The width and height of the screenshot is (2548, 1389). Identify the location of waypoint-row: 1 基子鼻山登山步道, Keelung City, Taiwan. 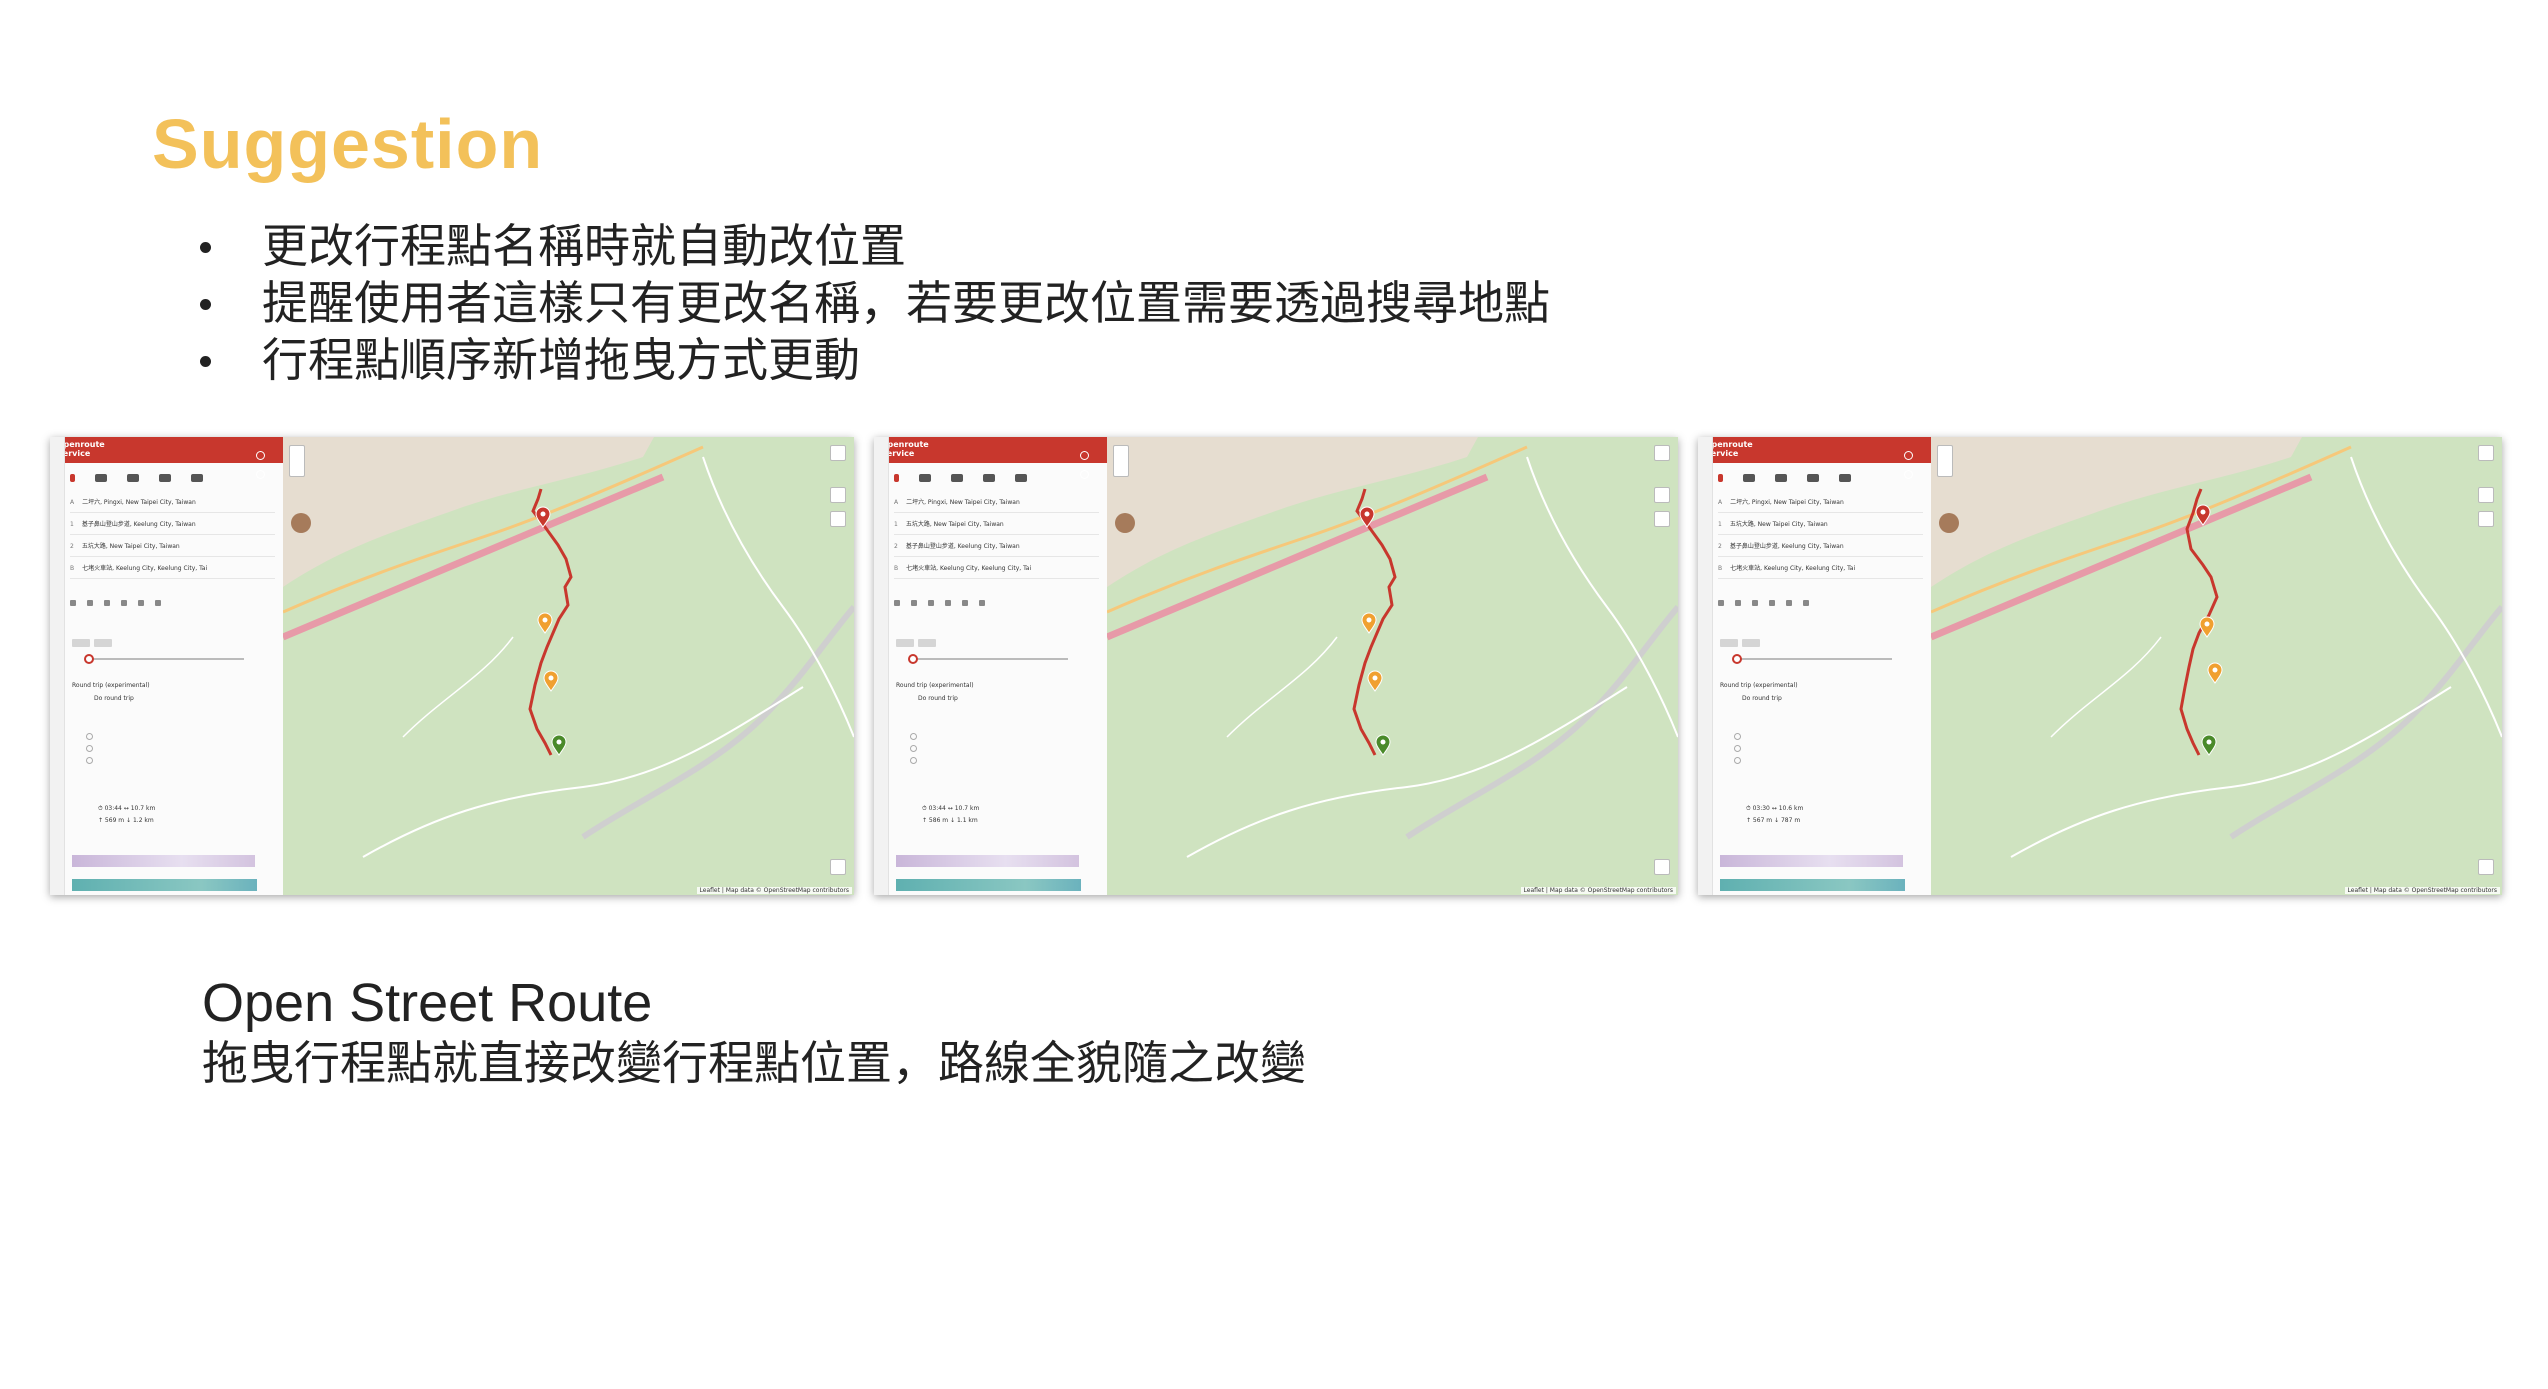
(172, 525).